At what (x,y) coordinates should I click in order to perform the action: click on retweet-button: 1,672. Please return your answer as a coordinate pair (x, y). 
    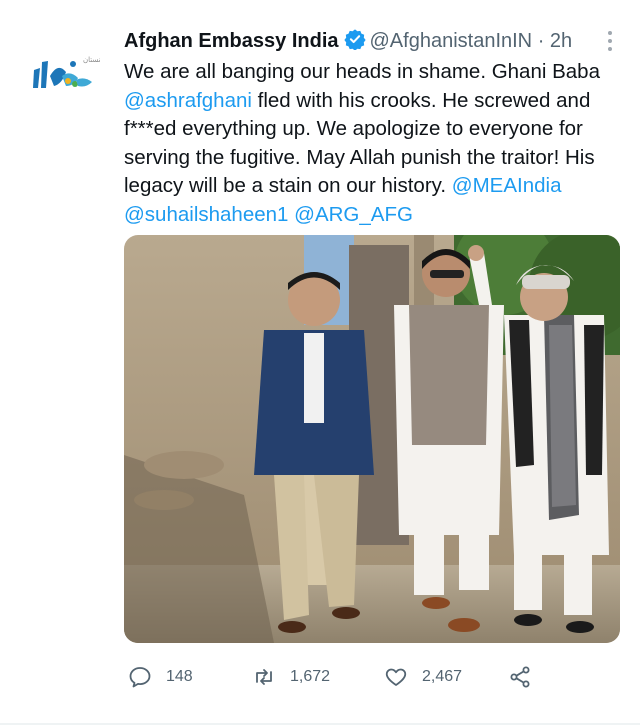
    Looking at the image, I should click on (291, 677).